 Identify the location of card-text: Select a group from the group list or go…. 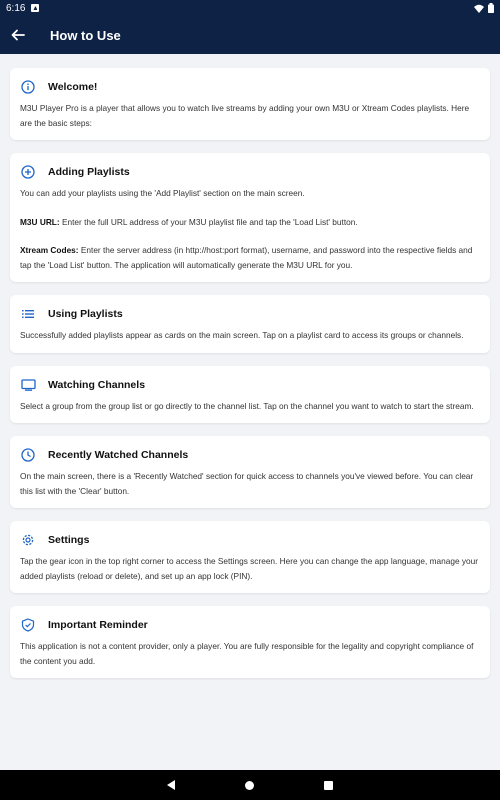
(247, 405).